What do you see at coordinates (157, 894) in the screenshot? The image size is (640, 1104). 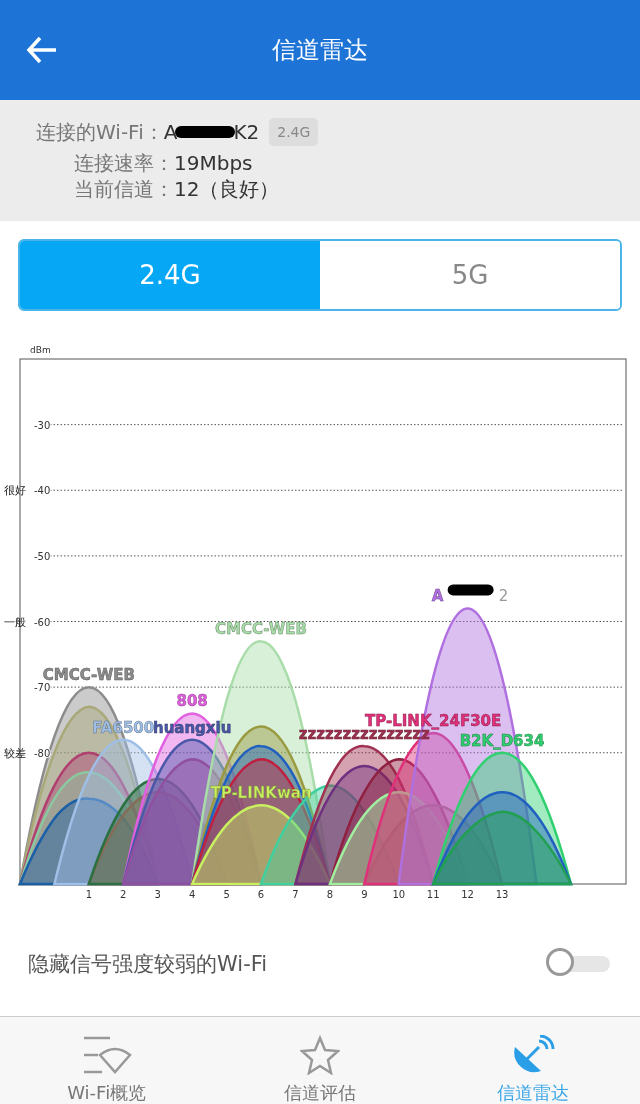 I see `tick-label: 3` at bounding box center [157, 894].